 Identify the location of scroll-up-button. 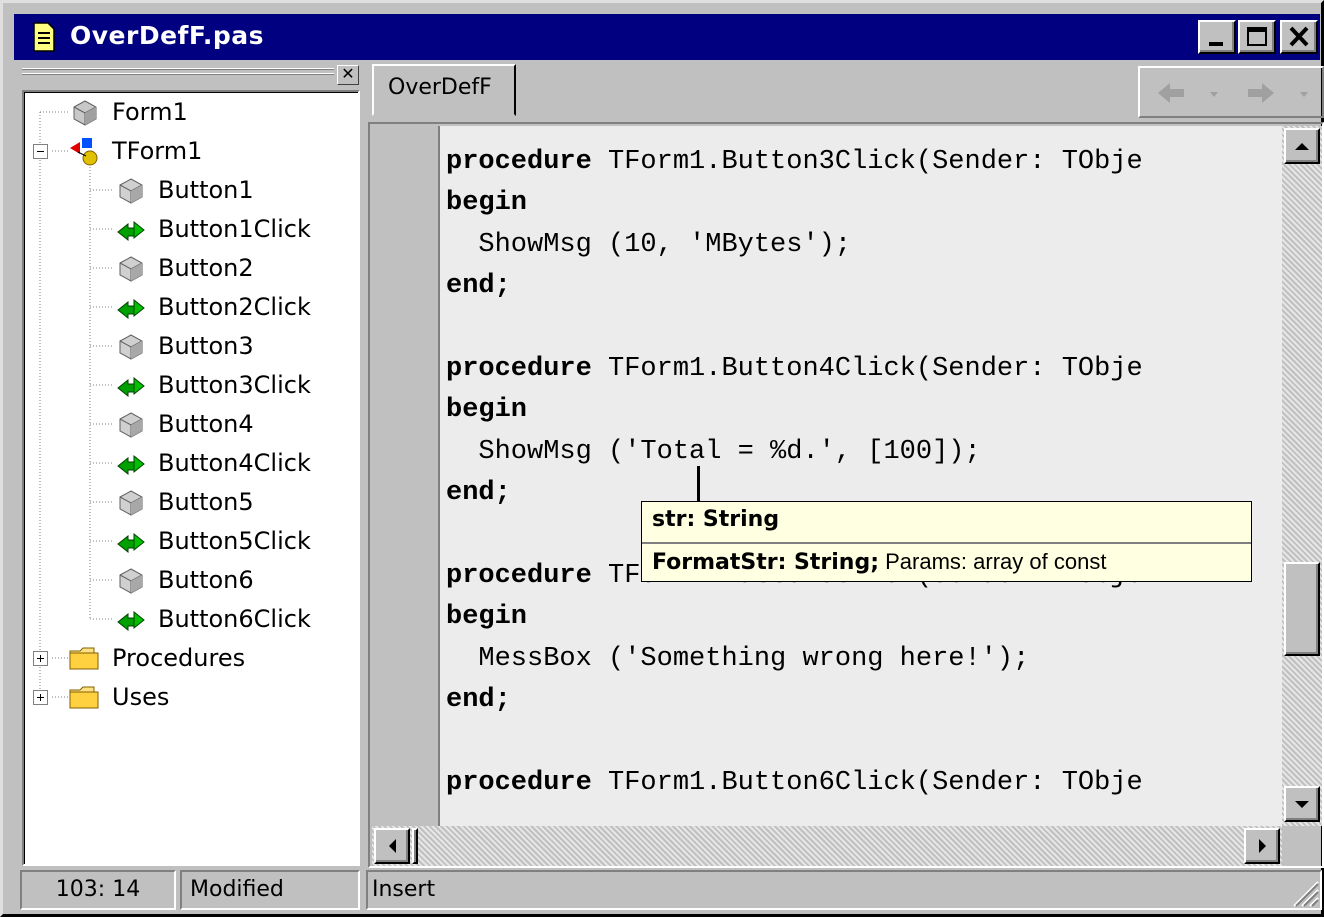
(1302, 146).